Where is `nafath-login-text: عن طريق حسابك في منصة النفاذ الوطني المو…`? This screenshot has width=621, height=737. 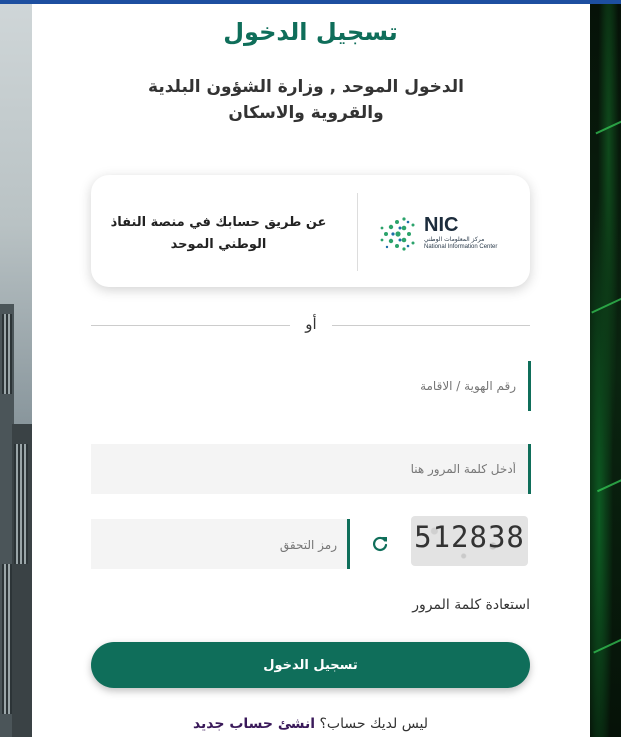 nafath-login-text: عن طريق حسابك في منصة النفاذ الوطني المو… is located at coordinates (218, 234).